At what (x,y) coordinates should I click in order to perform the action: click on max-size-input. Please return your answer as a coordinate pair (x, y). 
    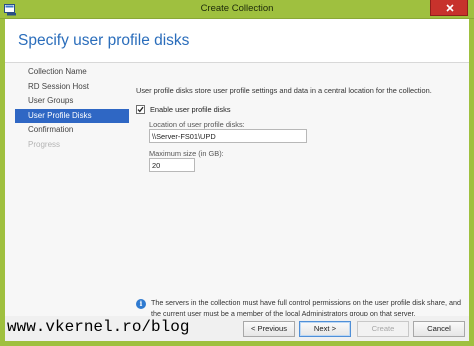
    Looking at the image, I should click on (172, 165).